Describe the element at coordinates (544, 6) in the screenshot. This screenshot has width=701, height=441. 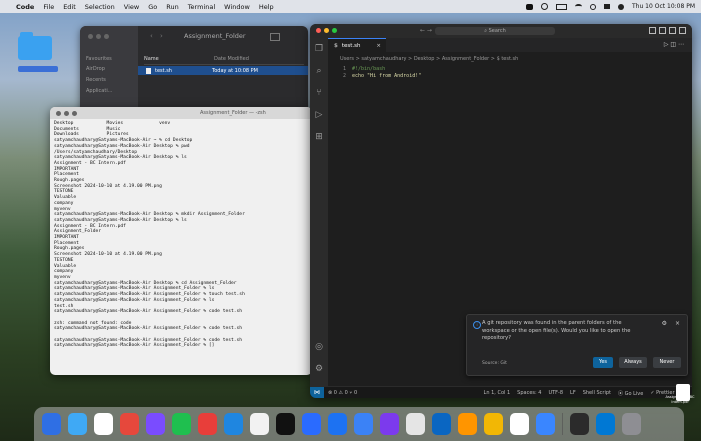
I see `control-icon` at that location.